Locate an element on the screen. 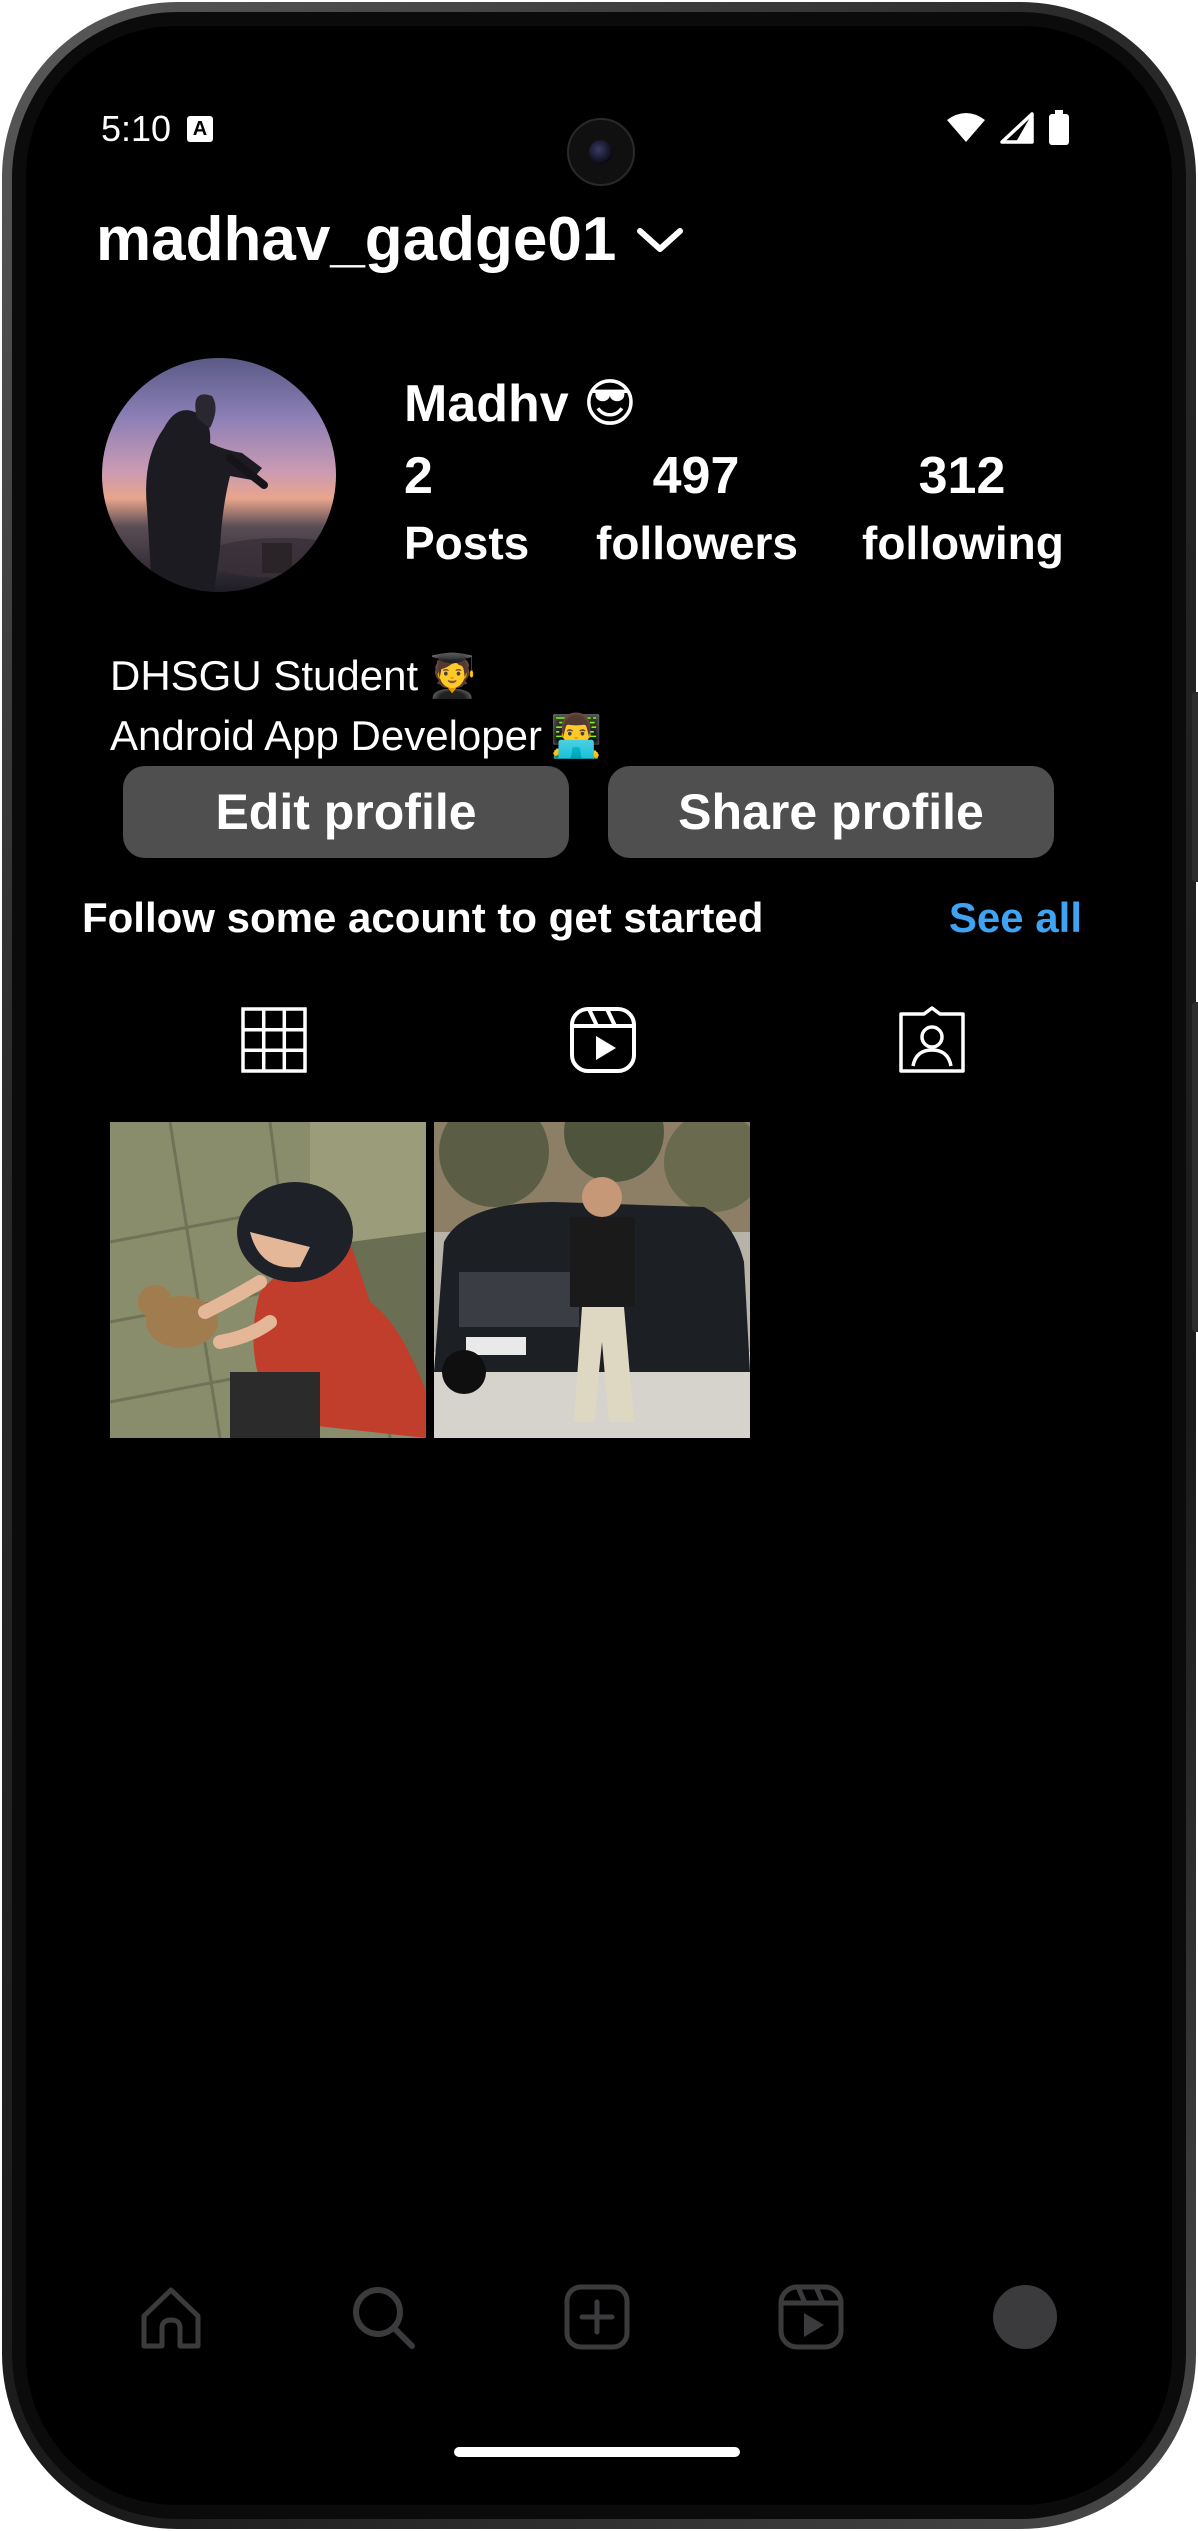 Image resolution: width=1198 pixels, height=2531 pixels. signal-icon is located at coordinates (1017, 128).